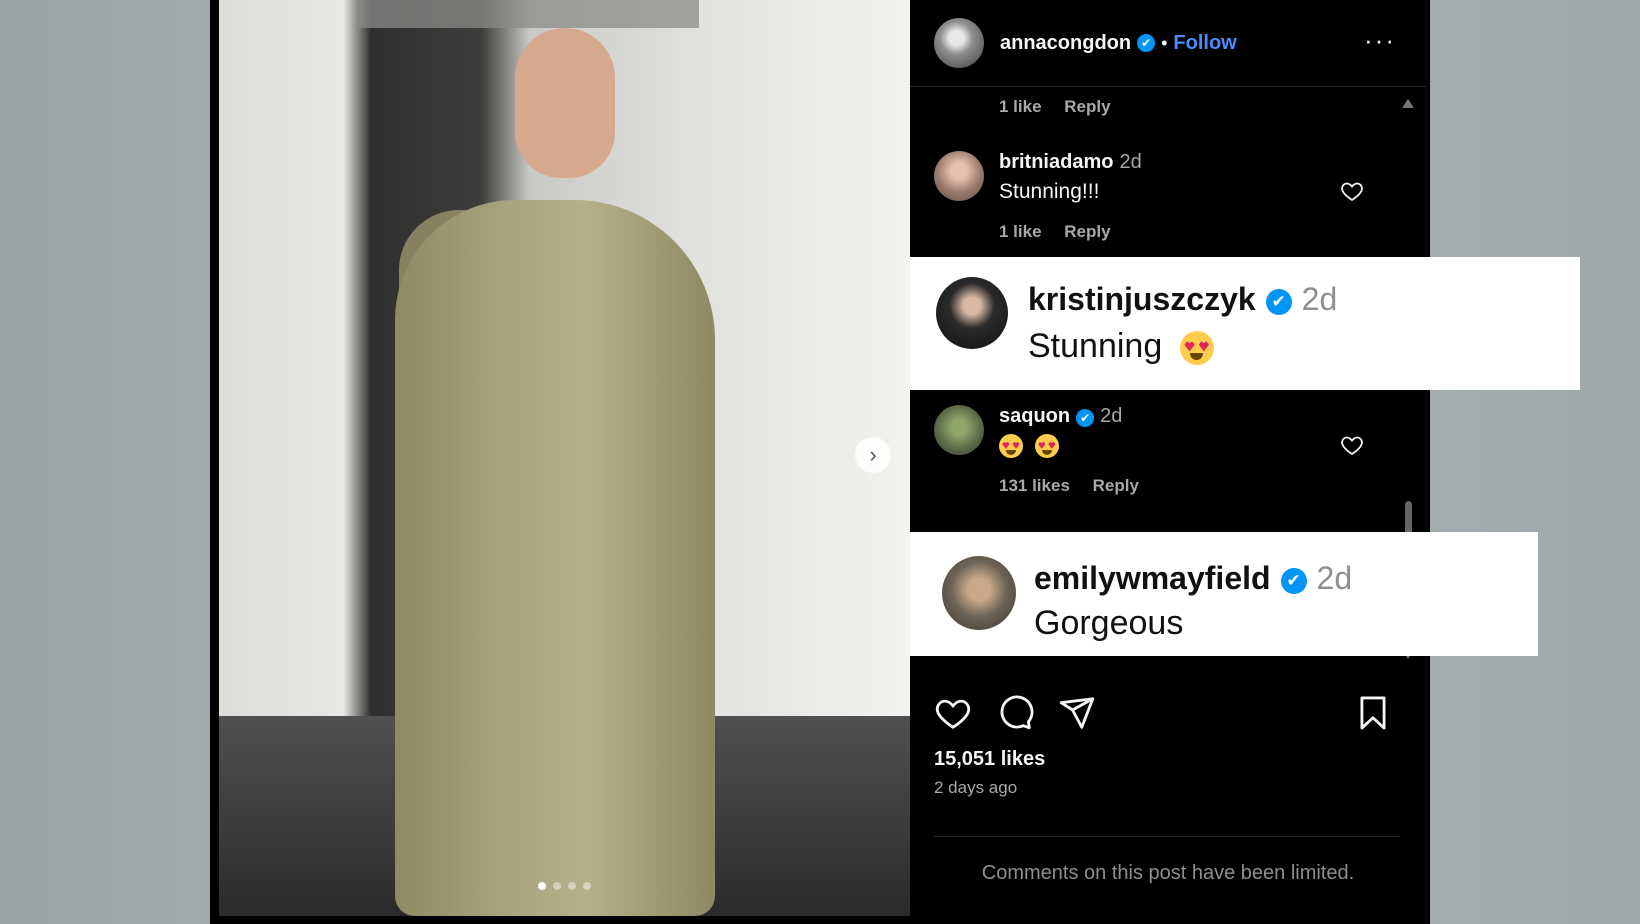 The width and height of the screenshot is (1640, 924). I want to click on comments-limited-notice: Comments on this post have been limited., so click(1168, 873).